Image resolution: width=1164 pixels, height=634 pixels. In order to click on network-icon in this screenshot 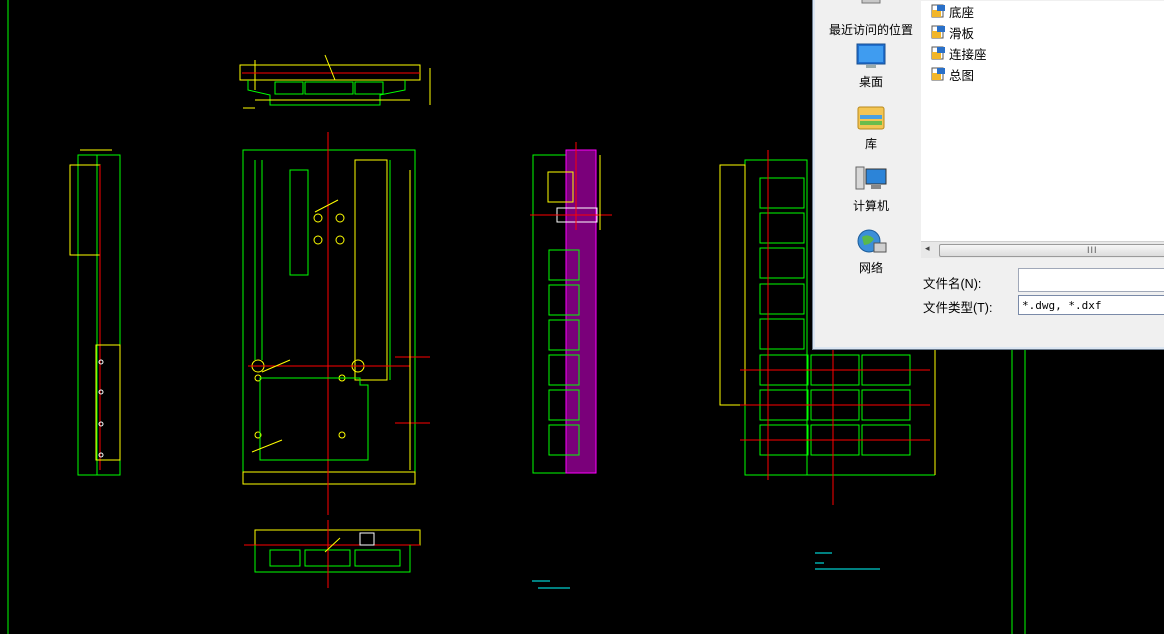, I will do `click(872, 241)`.